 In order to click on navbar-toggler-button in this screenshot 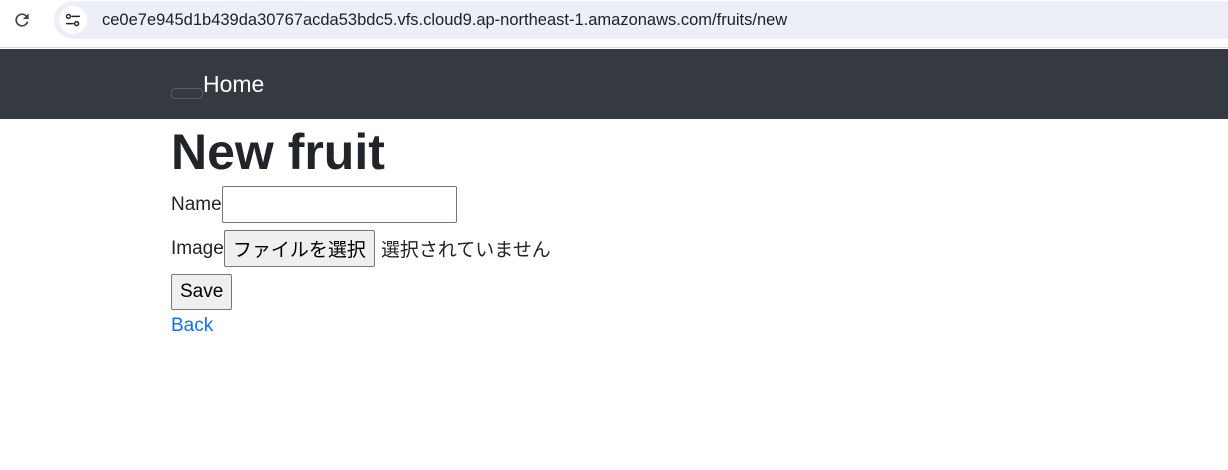, I will do `click(187, 93)`.